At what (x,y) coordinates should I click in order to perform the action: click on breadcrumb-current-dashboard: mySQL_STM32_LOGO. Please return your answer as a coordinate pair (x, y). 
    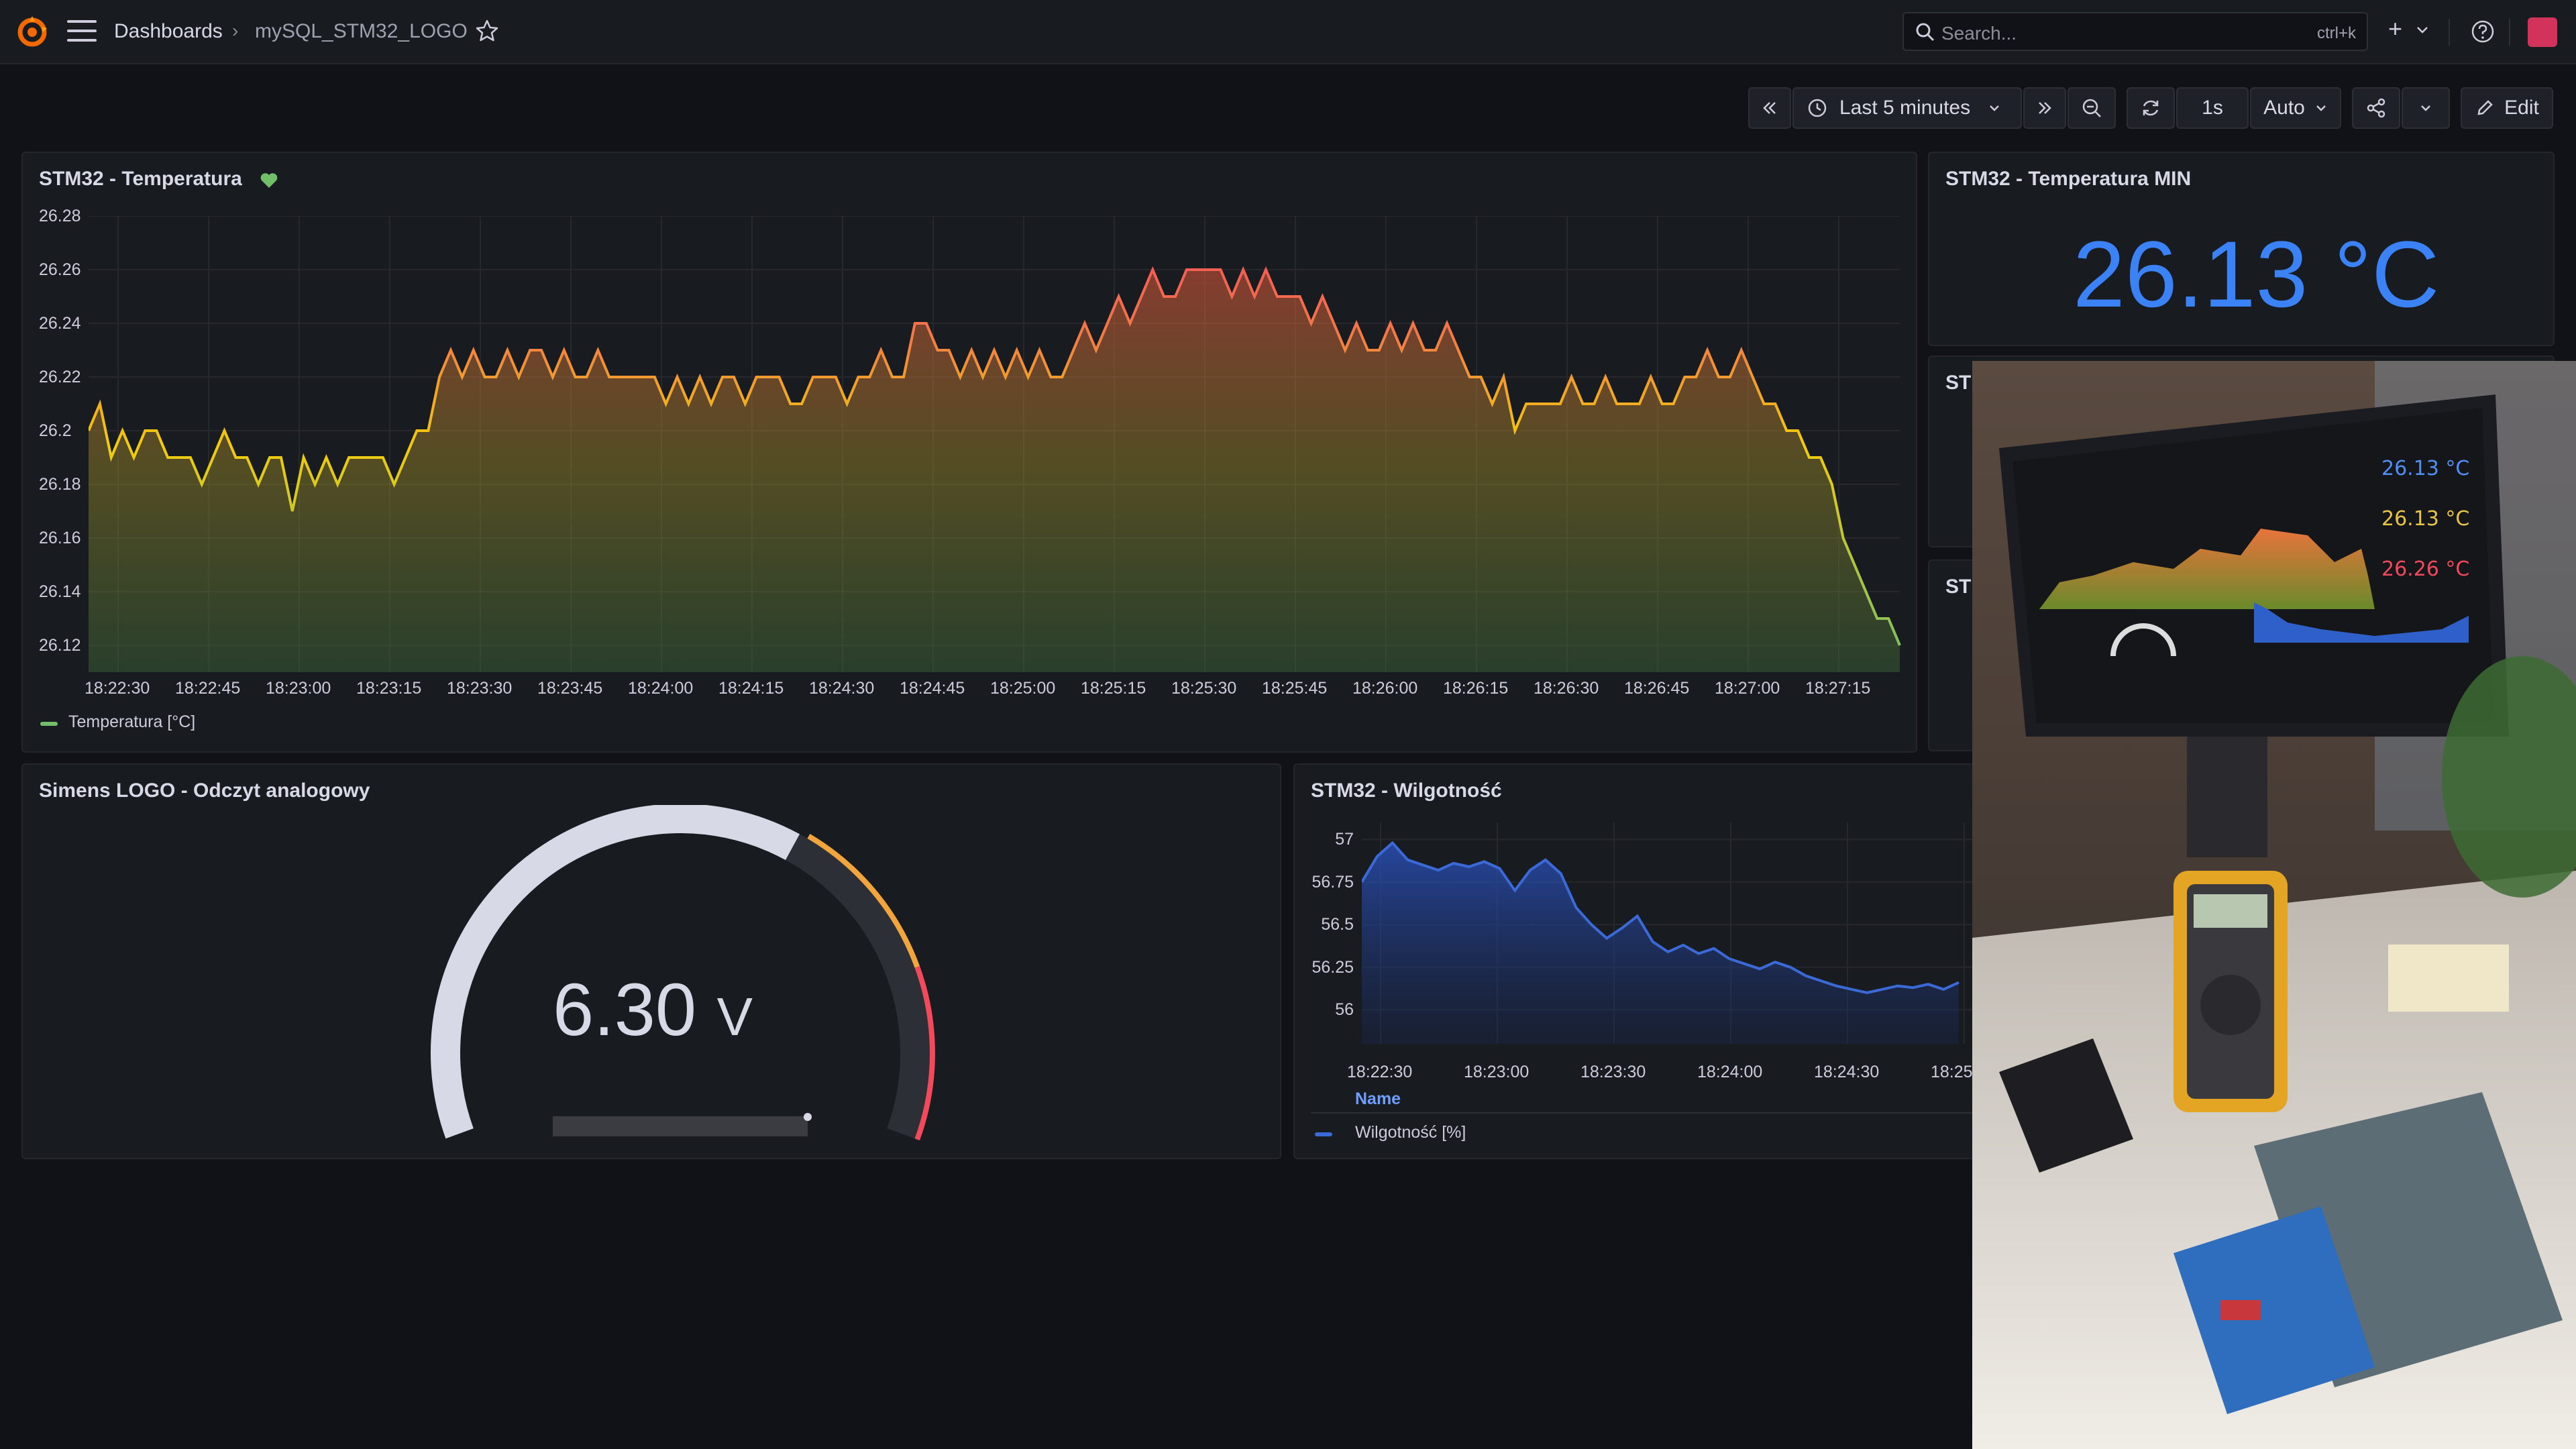
    Looking at the image, I should click on (361, 31).